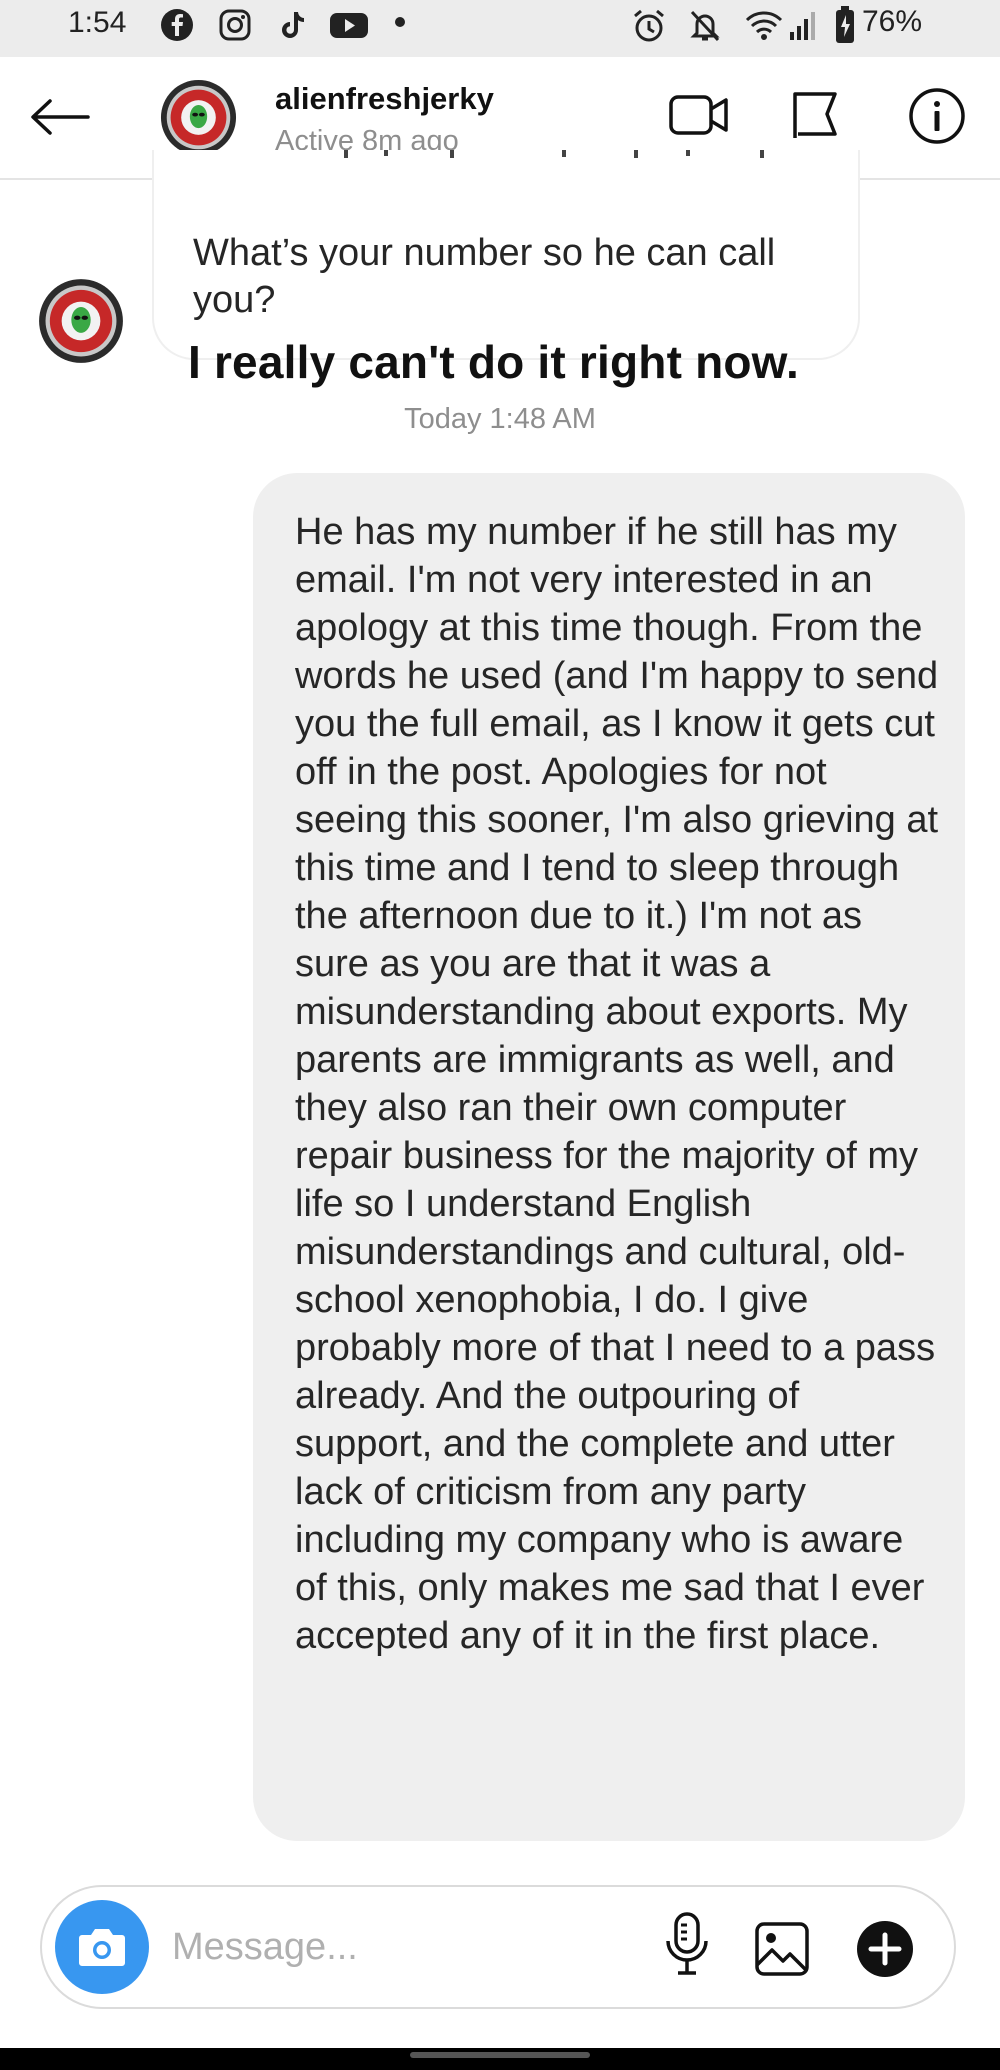 The image size is (1000, 2070). I want to click on message-timestamp: Today 1:48 AM, so click(500, 419).